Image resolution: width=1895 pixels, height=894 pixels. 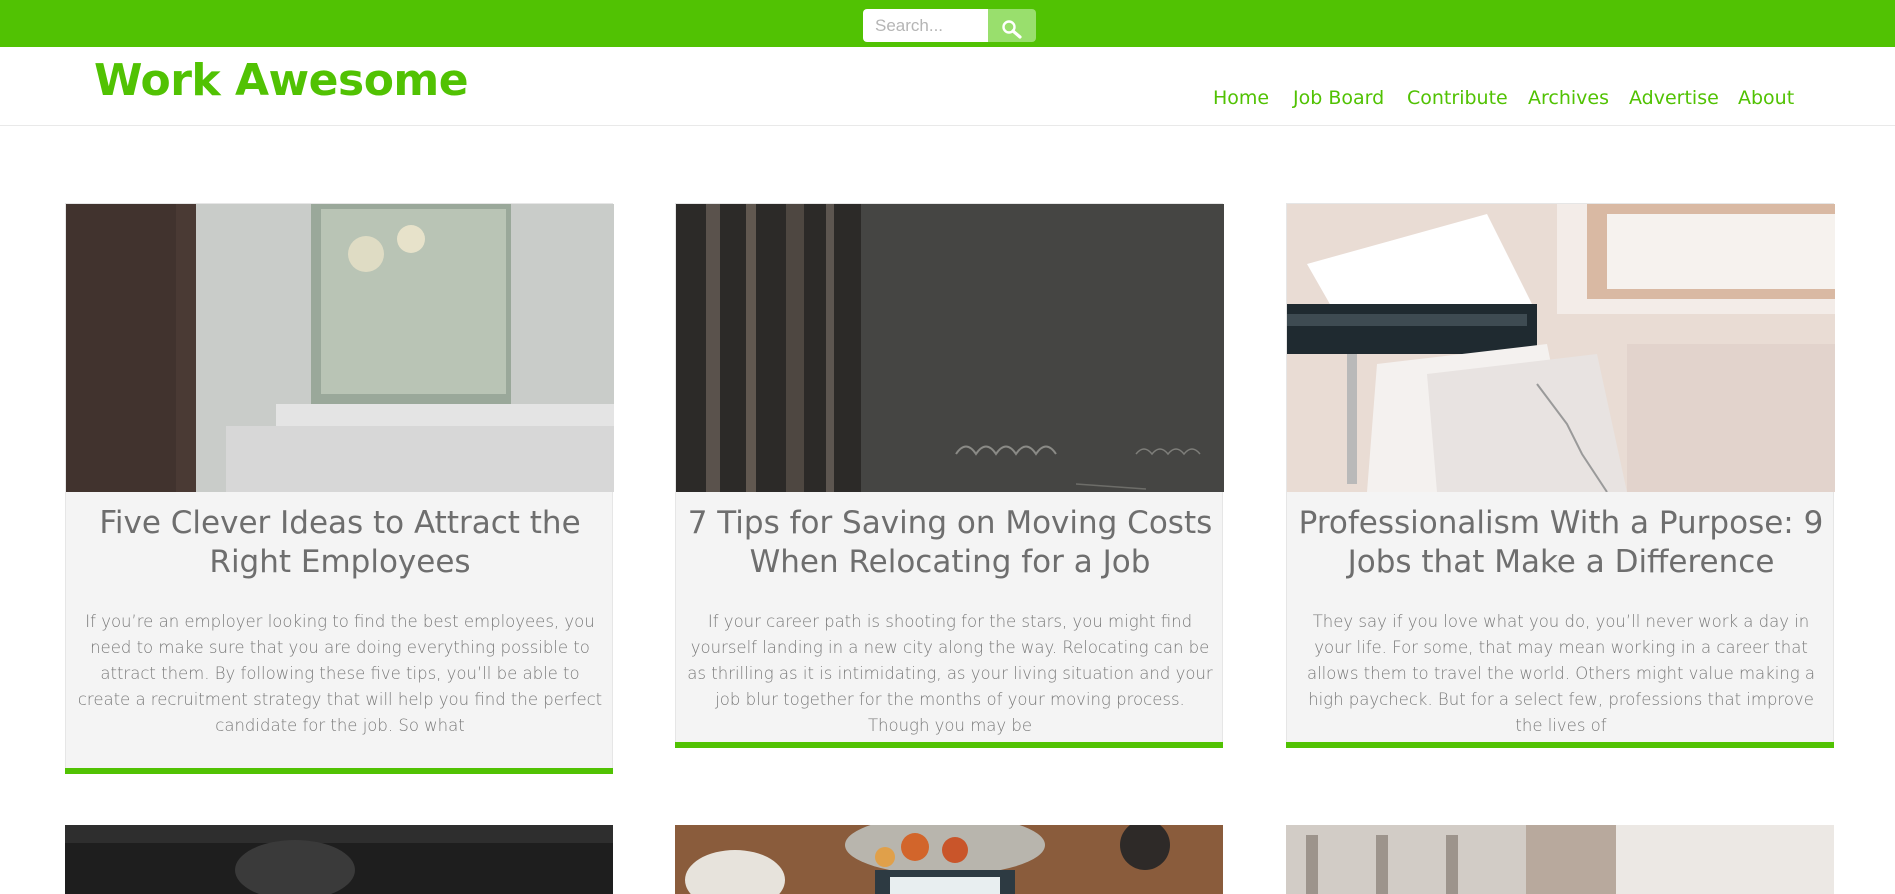 I want to click on search-icon, so click(x=1012, y=29).